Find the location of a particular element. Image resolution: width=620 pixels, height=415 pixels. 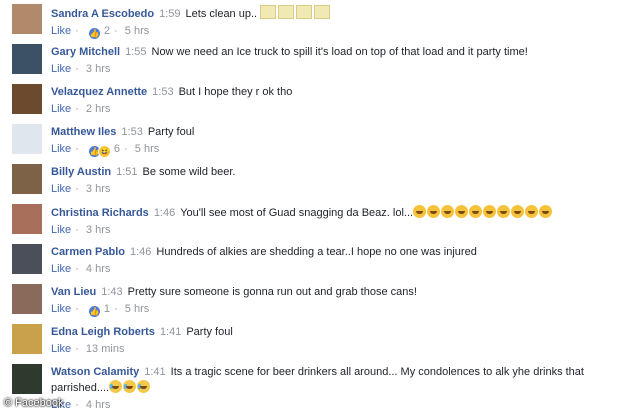

comment-meta: Like · 👍😆 6 · 5 hrs is located at coordinates (105, 150).